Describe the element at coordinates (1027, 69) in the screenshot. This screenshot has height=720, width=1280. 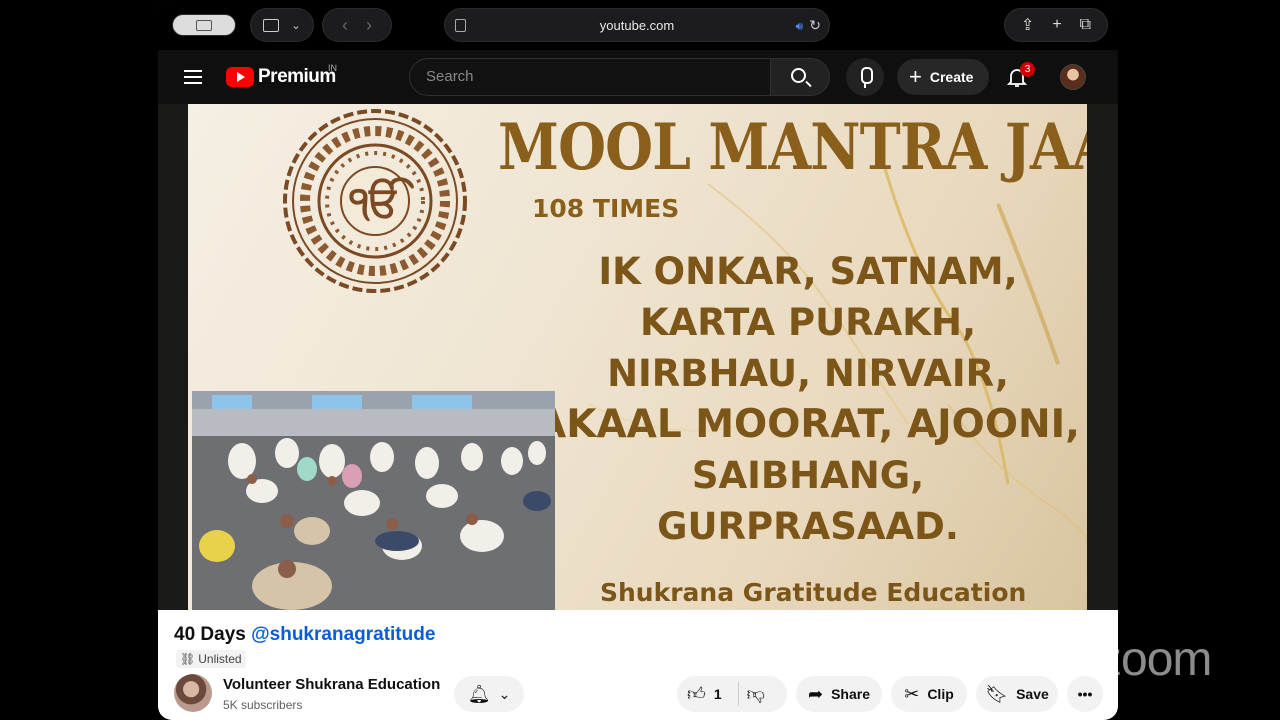
I see `notification-badge: 3` at that location.